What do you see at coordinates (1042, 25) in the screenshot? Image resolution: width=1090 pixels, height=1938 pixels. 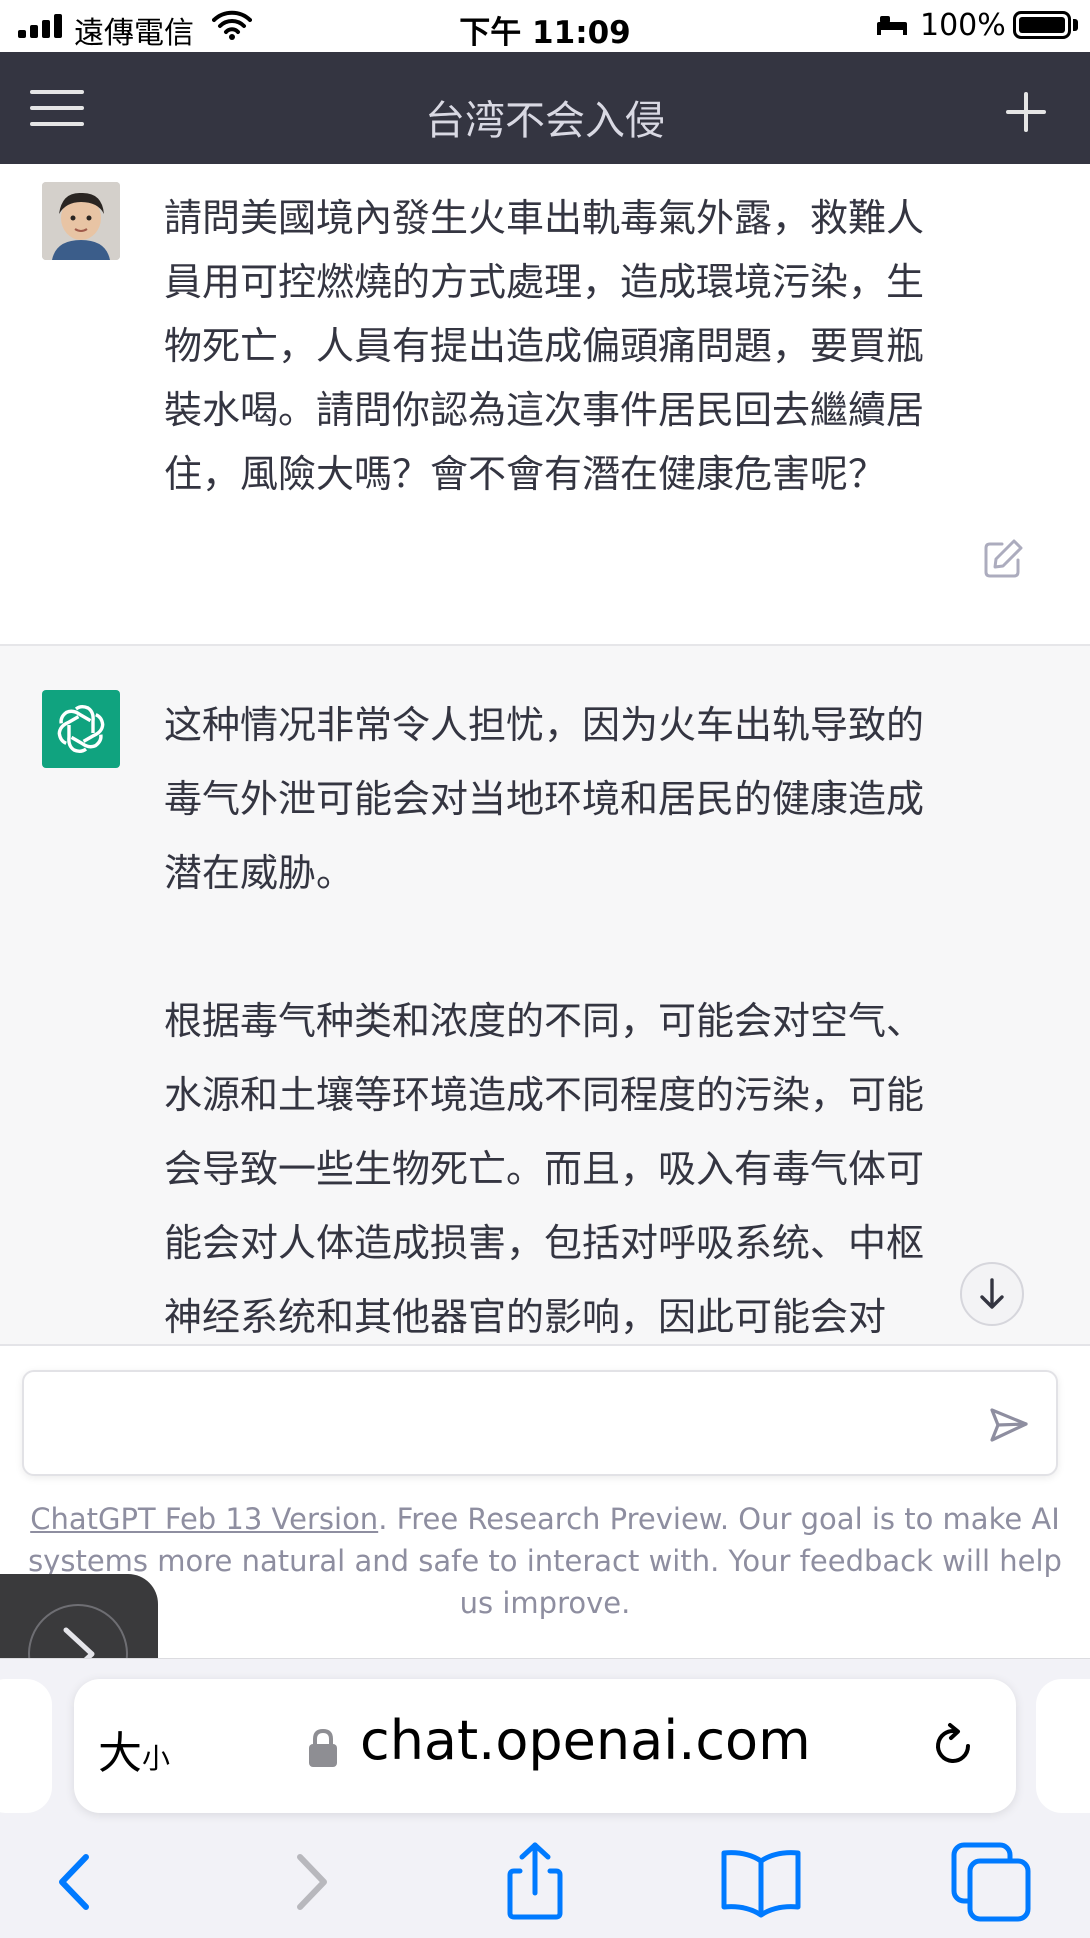 I see `battery-icon` at bounding box center [1042, 25].